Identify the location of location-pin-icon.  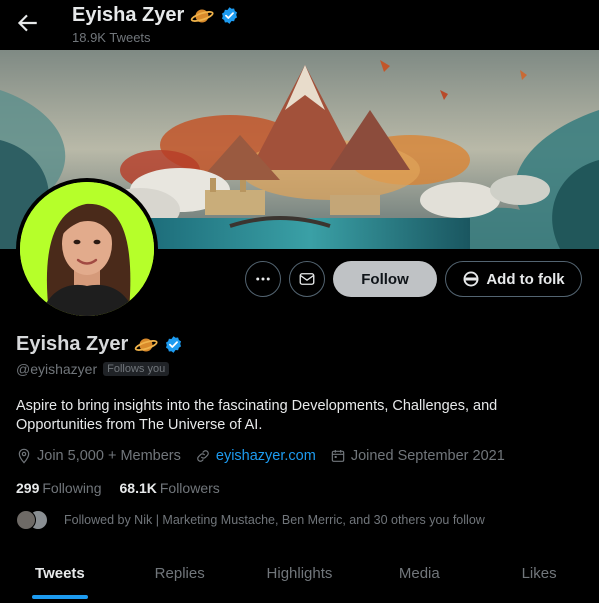
(24, 456).